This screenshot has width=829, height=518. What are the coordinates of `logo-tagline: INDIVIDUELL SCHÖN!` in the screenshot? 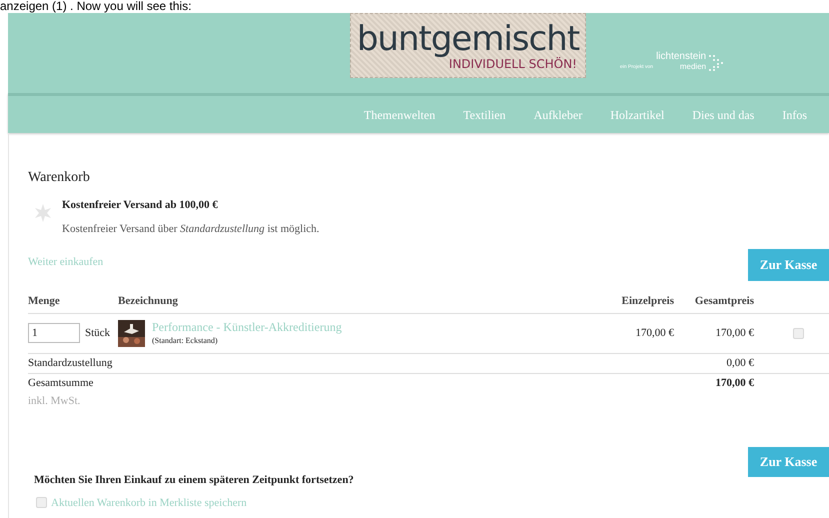 It's located at (512, 63).